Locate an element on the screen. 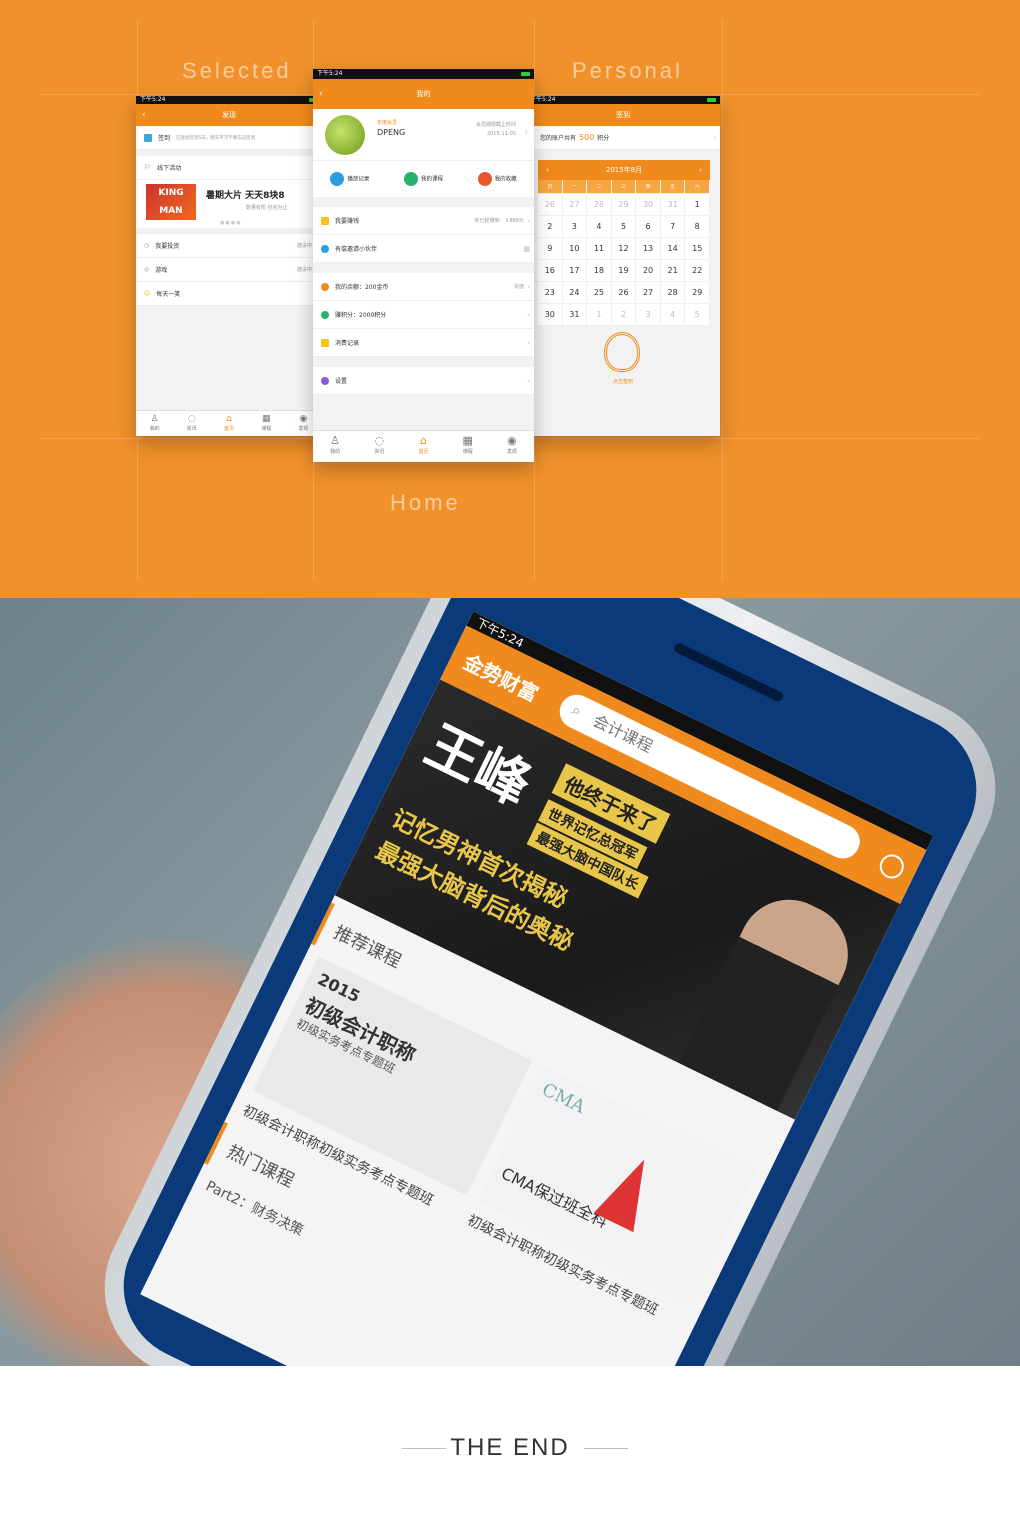 Image resolution: width=1020 pixels, height=1518 pixels. smile-icon: ☺ is located at coordinates (147, 293).